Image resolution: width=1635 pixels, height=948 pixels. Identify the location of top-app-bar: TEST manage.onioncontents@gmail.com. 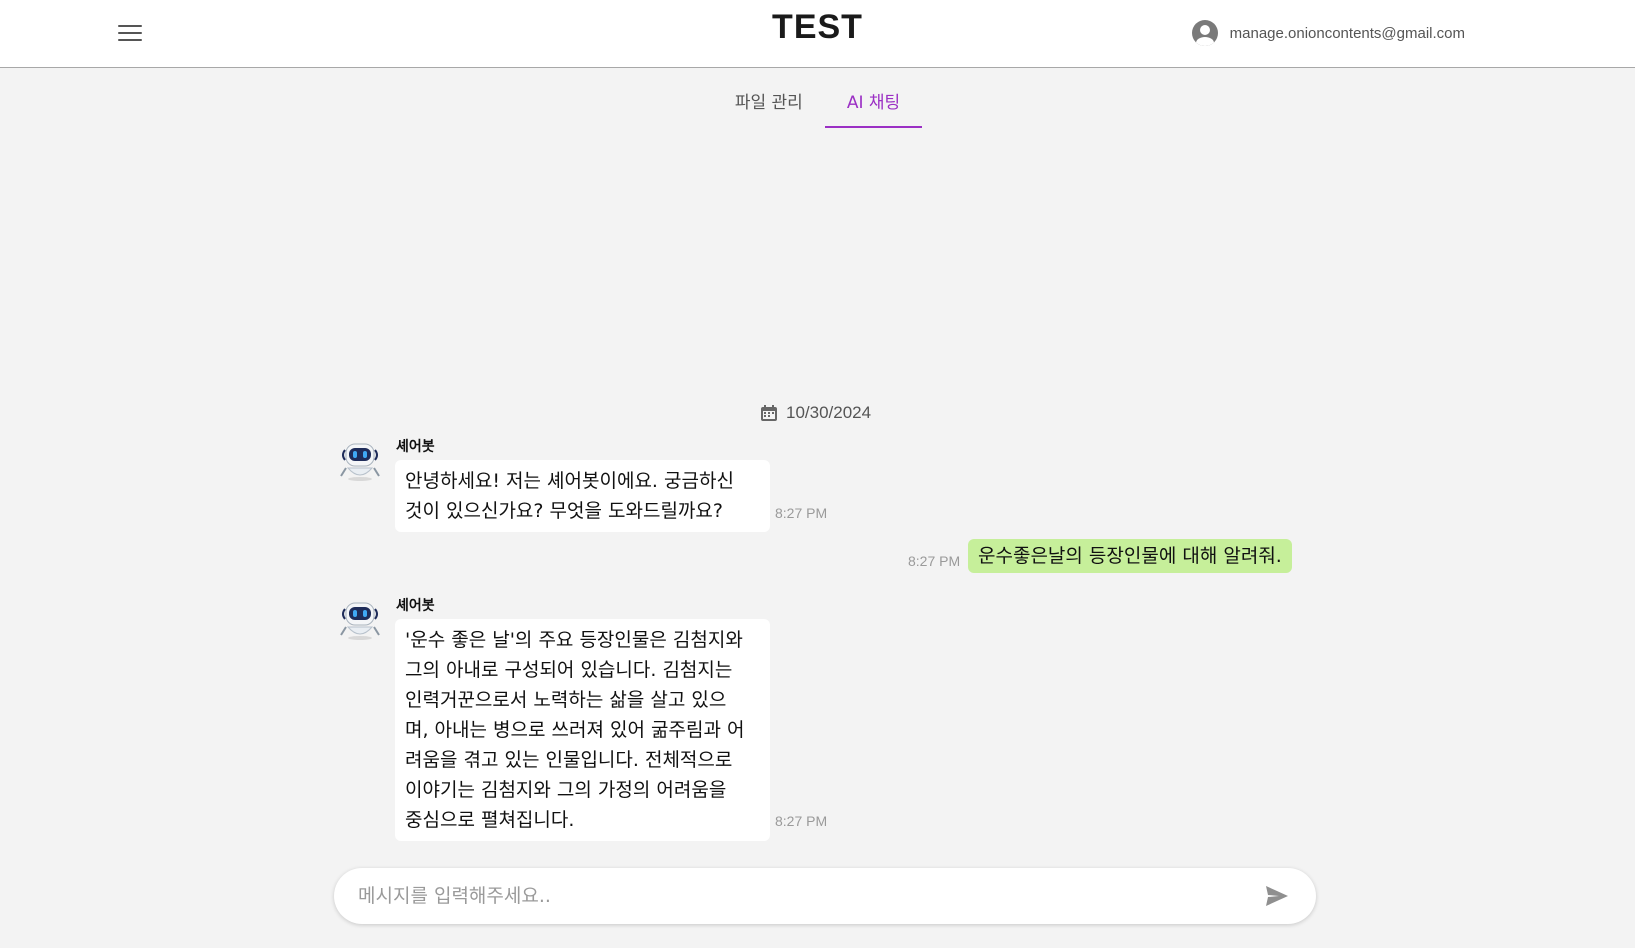
(817, 34).